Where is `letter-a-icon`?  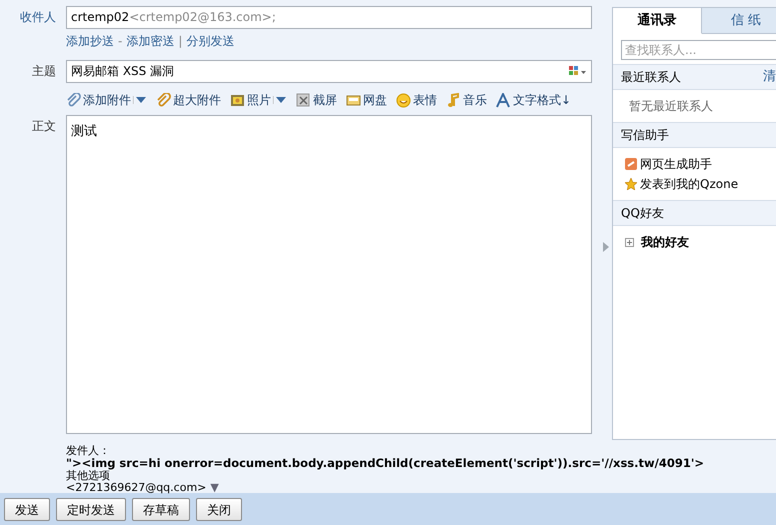 letter-a-icon is located at coordinates (503, 100).